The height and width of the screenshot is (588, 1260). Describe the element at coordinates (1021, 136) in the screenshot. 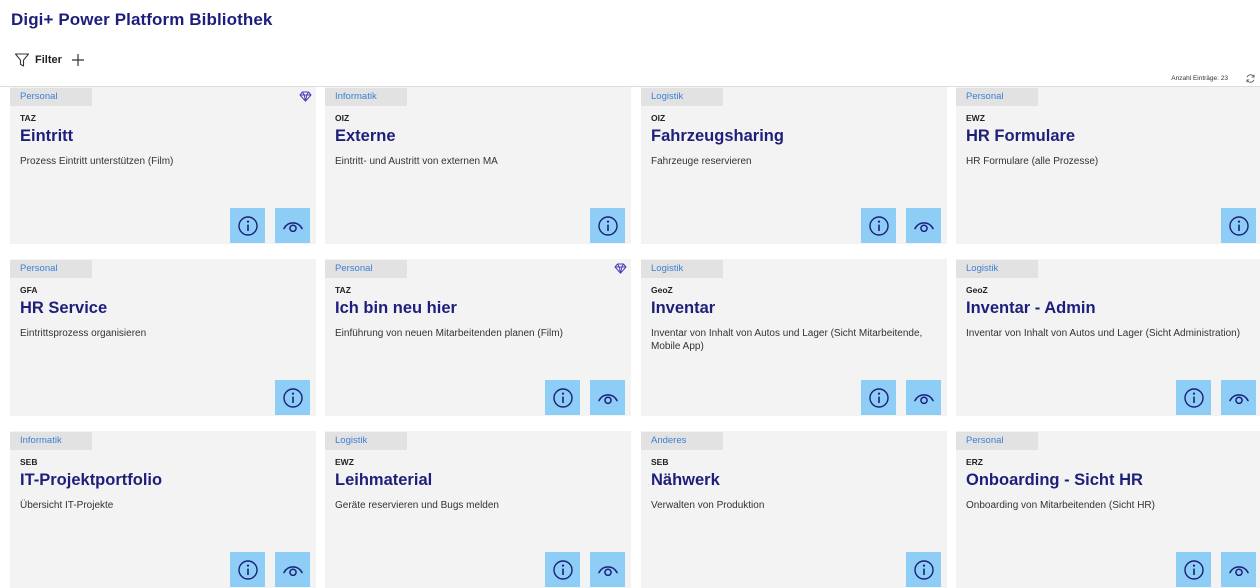

I see `app-name: HR Formulare` at that location.